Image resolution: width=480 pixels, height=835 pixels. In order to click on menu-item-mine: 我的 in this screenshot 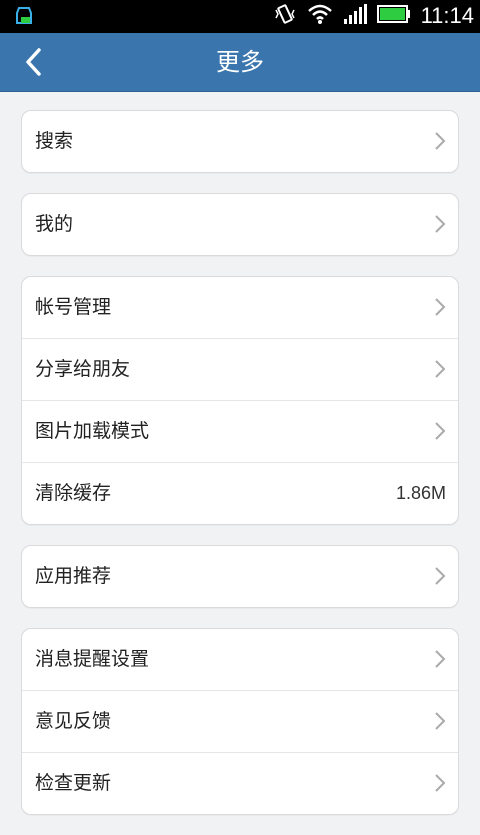, I will do `click(240, 224)`.